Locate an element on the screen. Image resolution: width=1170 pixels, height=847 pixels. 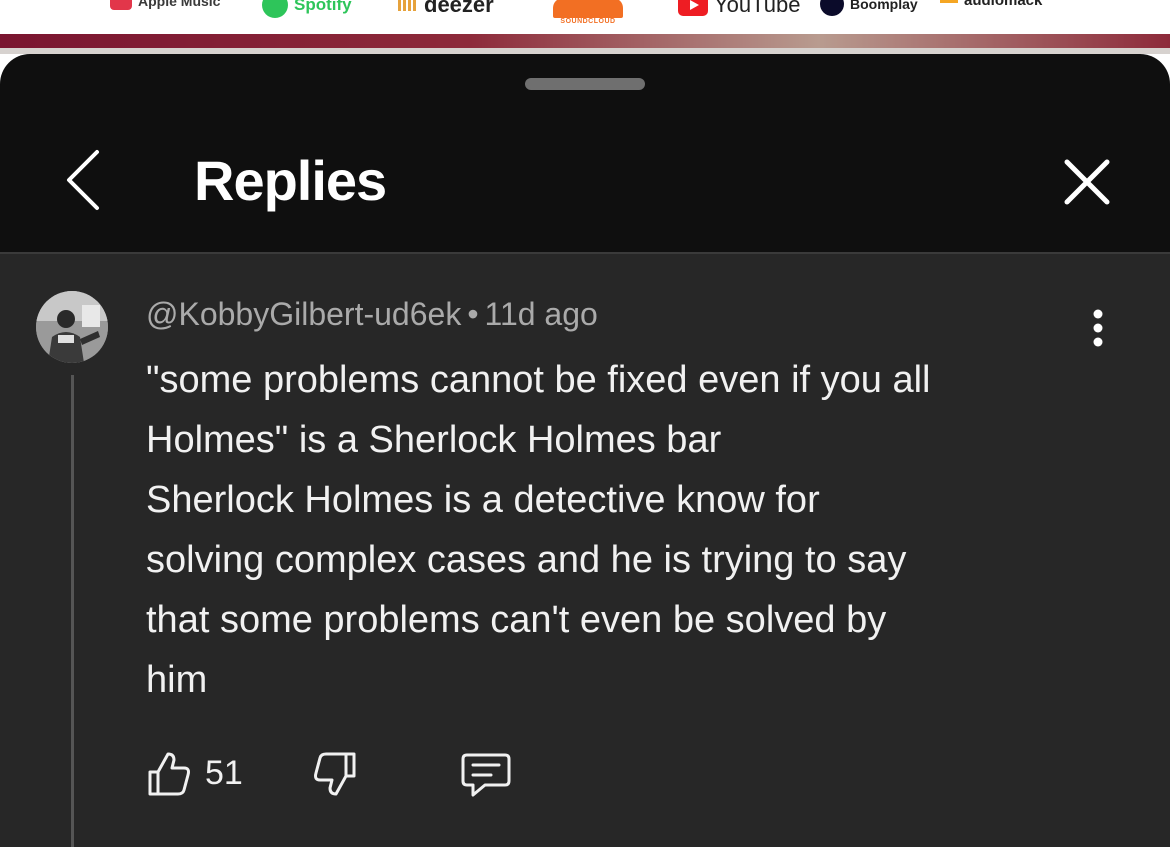
apple-music-icon is located at coordinates (121, 5).